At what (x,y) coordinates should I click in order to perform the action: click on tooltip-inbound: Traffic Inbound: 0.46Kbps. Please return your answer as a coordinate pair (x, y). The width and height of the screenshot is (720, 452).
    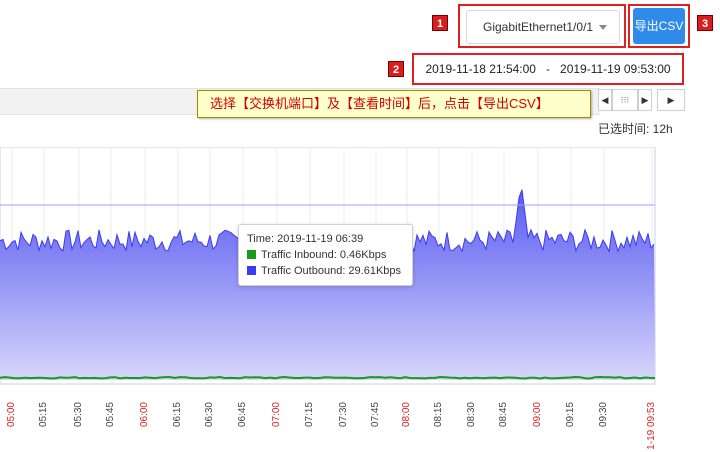
    Looking at the image, I should click on (324, 255).